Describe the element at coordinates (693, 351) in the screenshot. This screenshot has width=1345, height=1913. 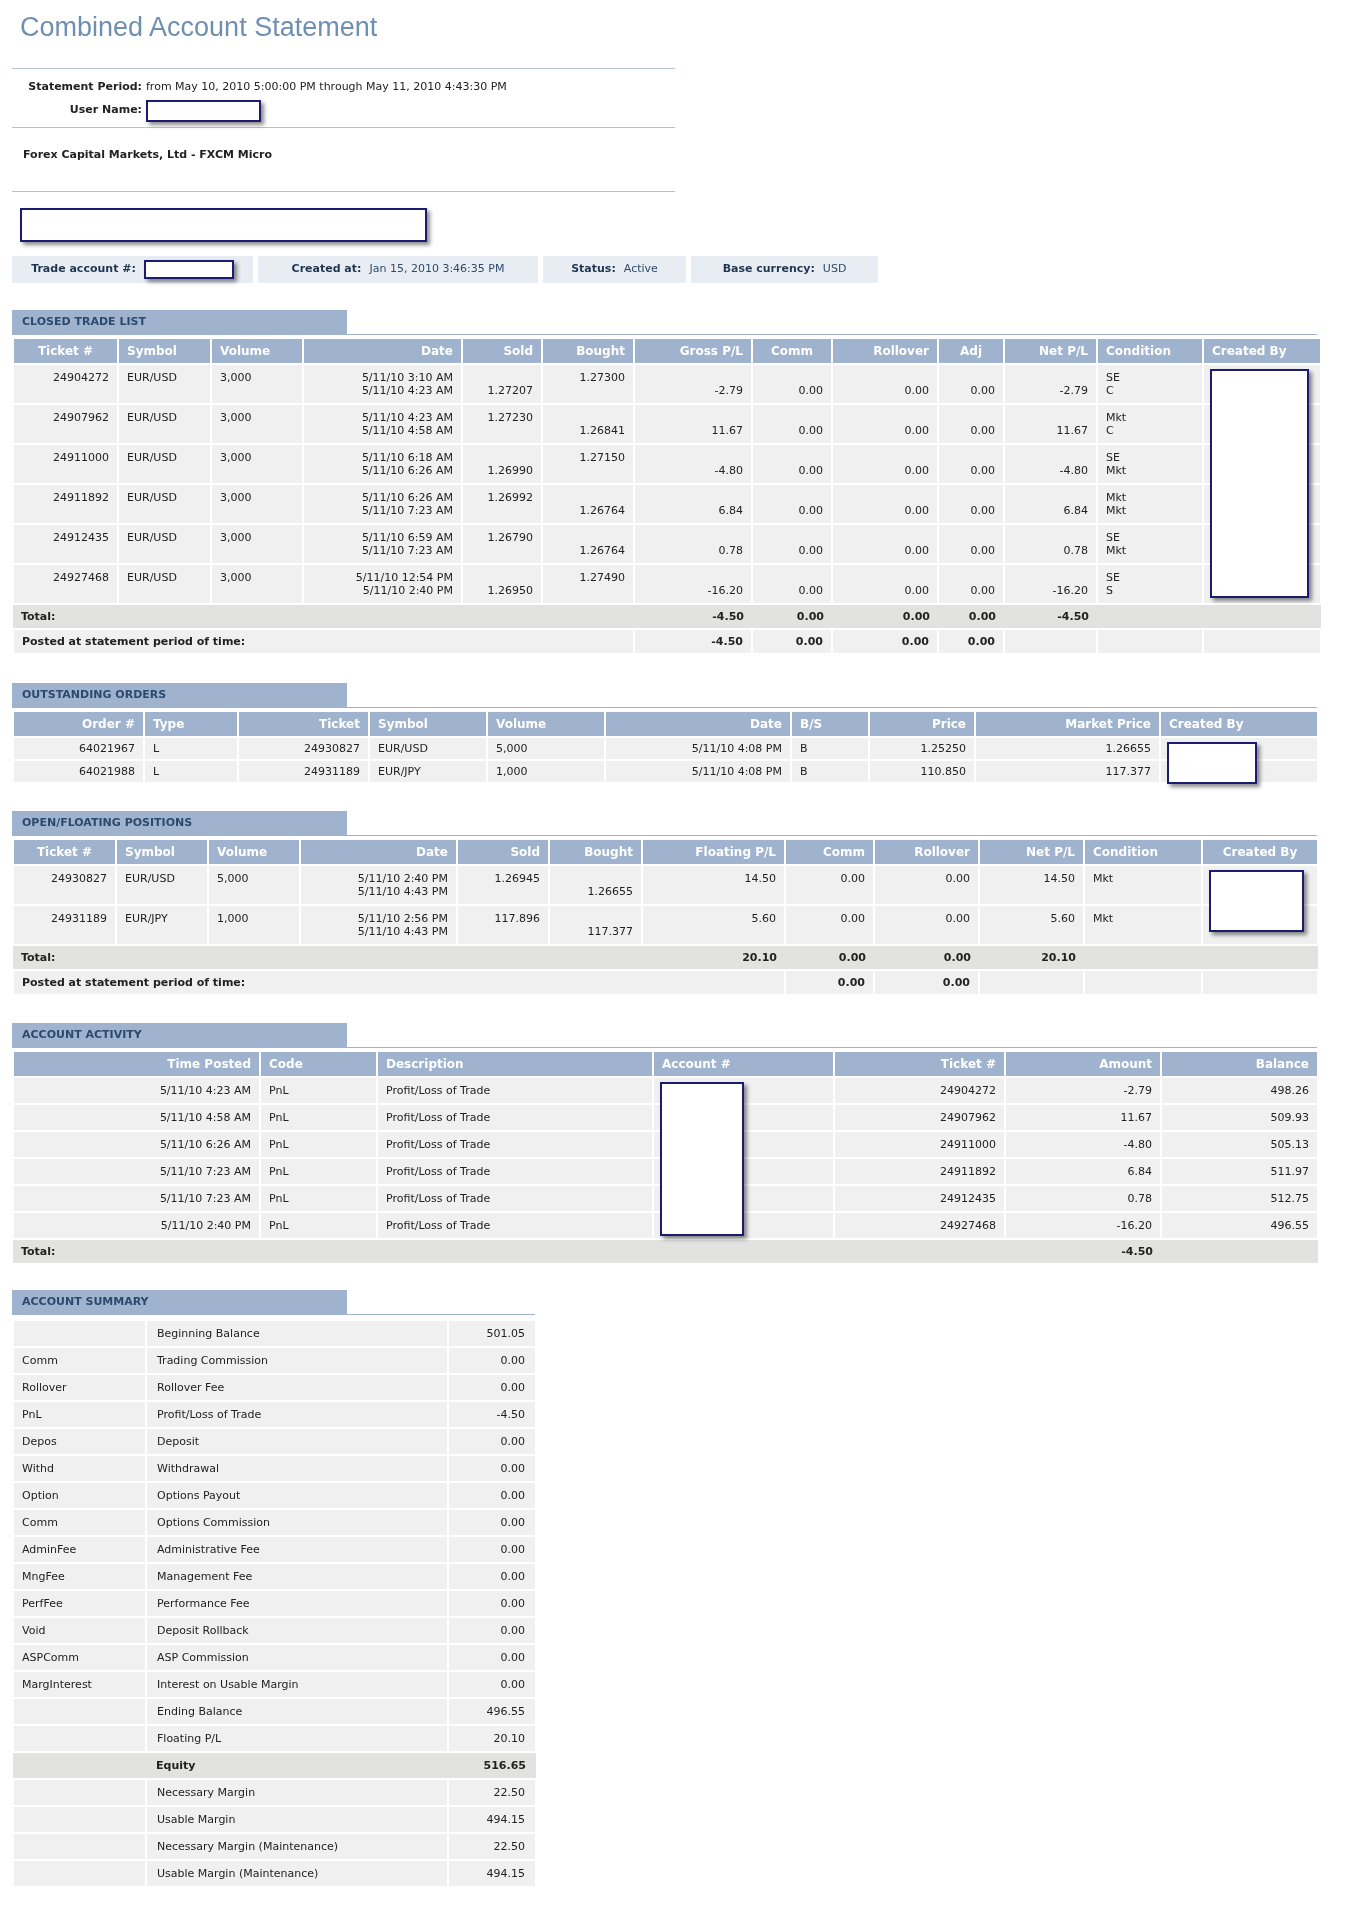
I see `column-header: Gross P/L` at that location.